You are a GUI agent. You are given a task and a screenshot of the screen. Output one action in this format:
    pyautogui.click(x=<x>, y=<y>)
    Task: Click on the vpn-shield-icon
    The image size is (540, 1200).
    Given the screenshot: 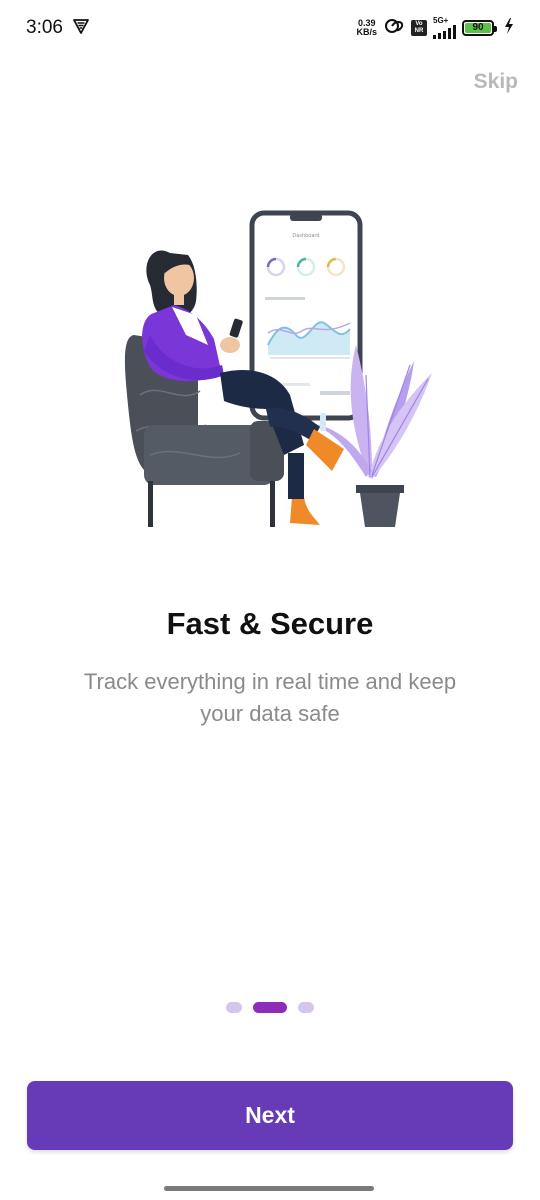 What is the action you would take?
    pyautogui.click(x=81, y=28)
    